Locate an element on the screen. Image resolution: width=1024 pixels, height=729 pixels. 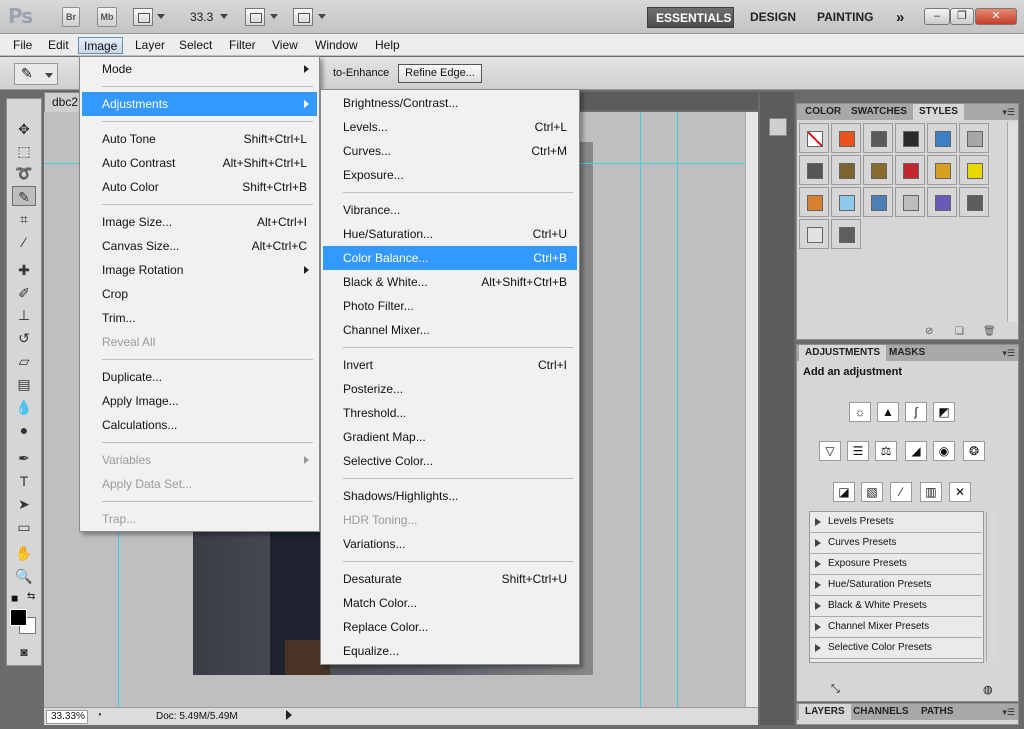
healing-brush-tool-icon: ✚ is located at coordinates (24, 270).